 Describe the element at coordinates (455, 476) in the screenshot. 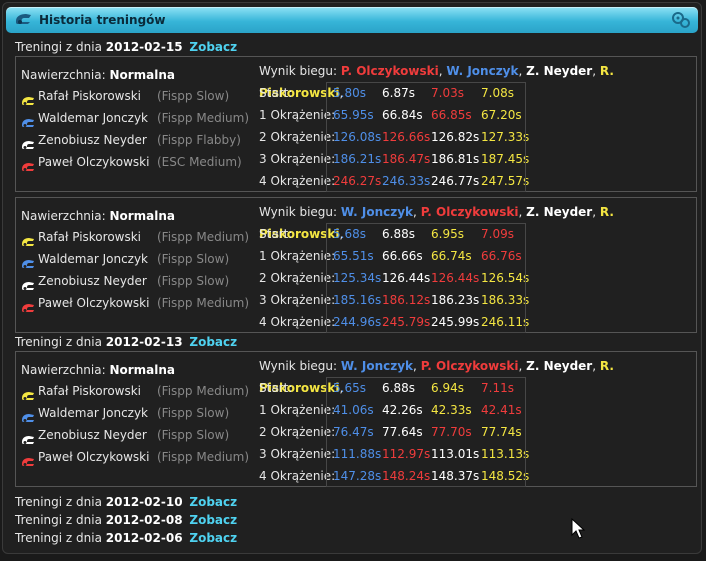

I see `lap-time: 148.37s` at that location.